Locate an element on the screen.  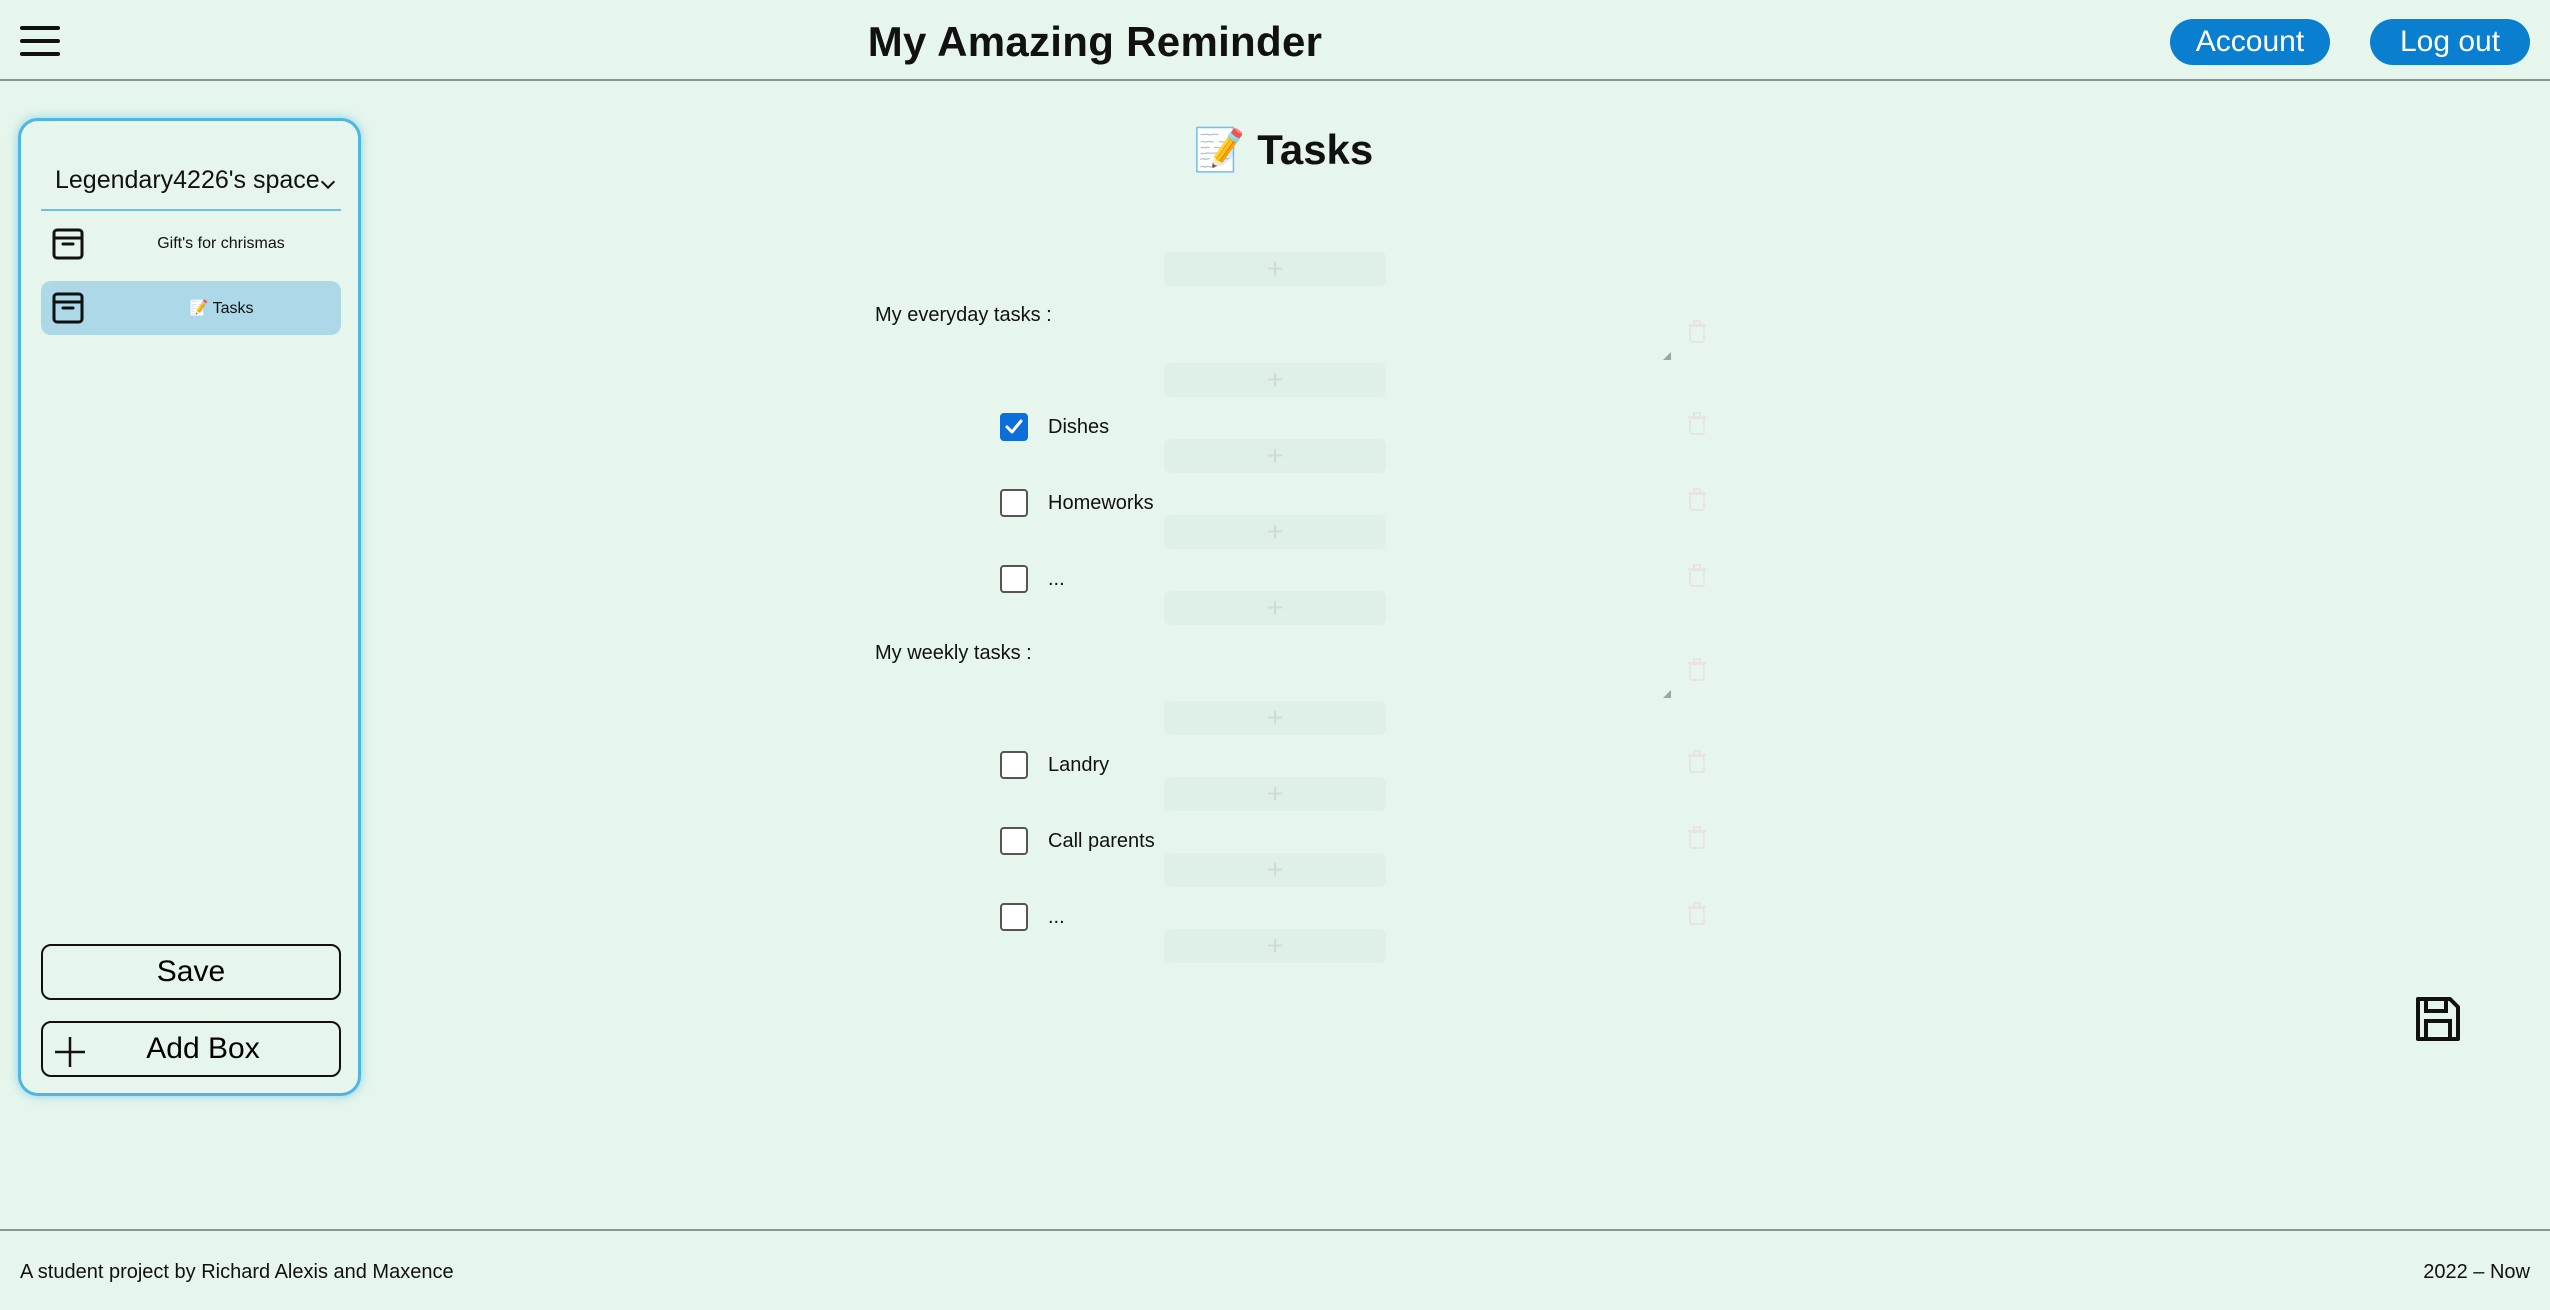
account-button: Account is located at coordinates (2250, 42).